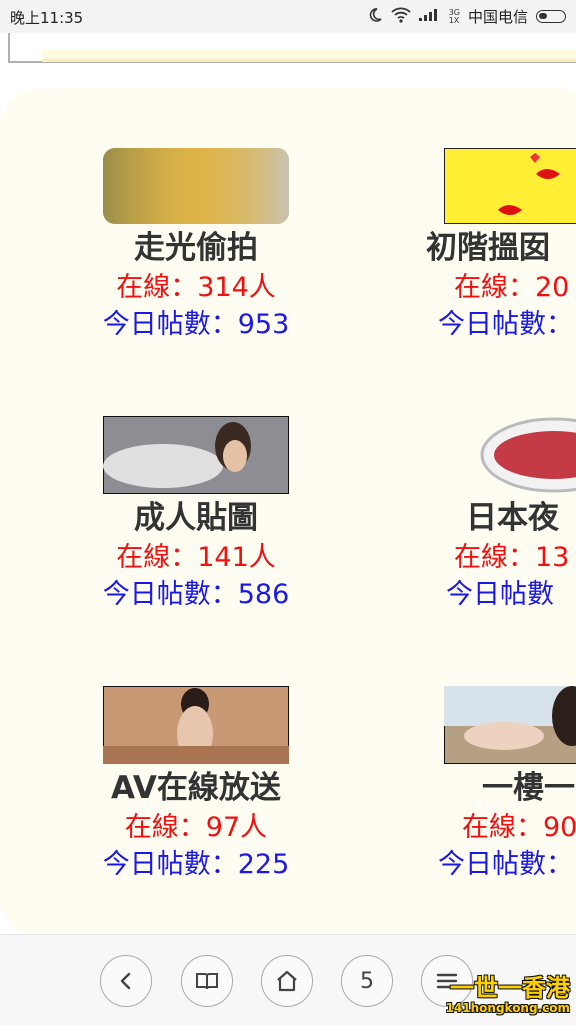 This screenshot has width=576, height=1025. What do you see at coordinates (510, 988) in the screenshot?
I see `watermark-main: 一世一香港` at bounding box center [510, 988].